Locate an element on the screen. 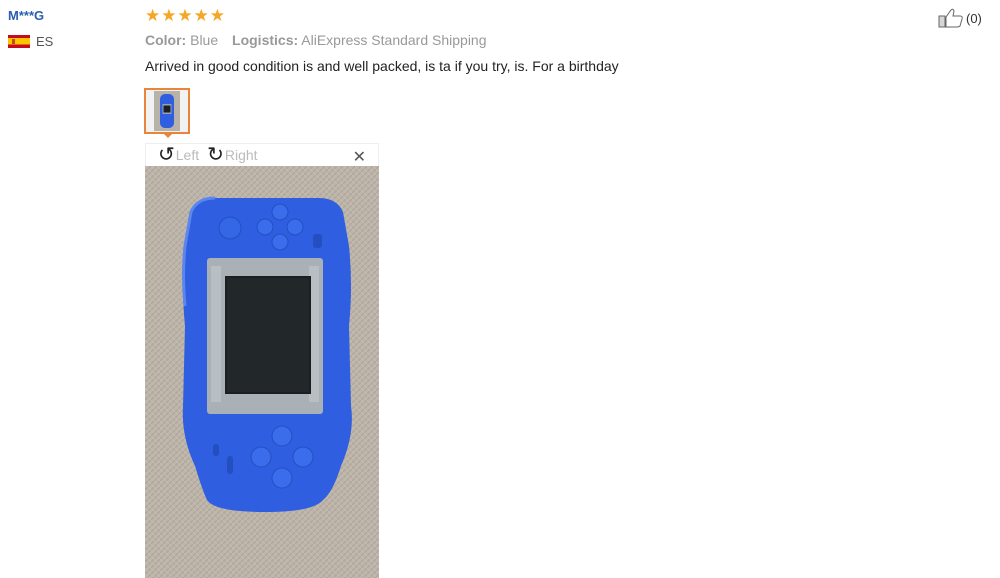 The height and width of the screenshot is (578, 1000). photo-thumbnail-list is located at coordinates (167, 113).